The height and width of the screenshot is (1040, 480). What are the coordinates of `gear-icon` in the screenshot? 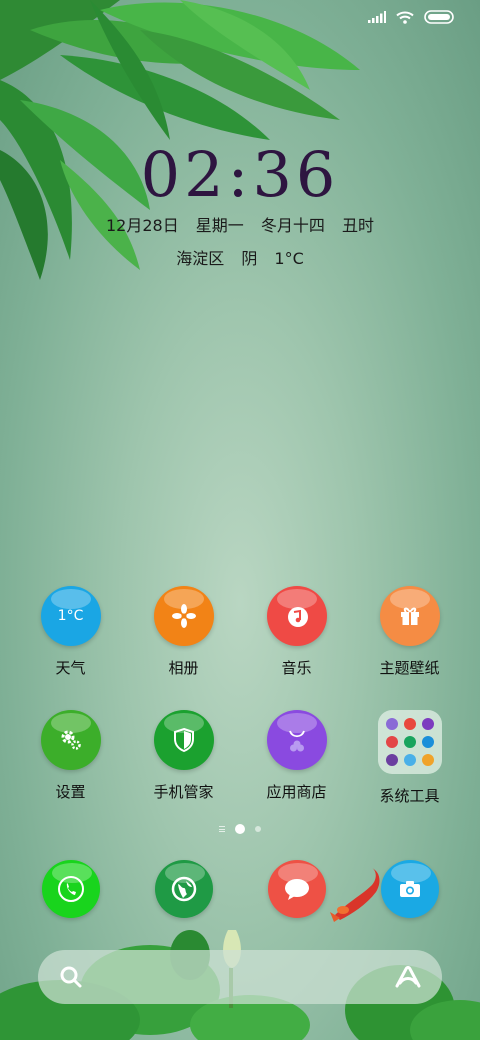 It's located at (70, 740).